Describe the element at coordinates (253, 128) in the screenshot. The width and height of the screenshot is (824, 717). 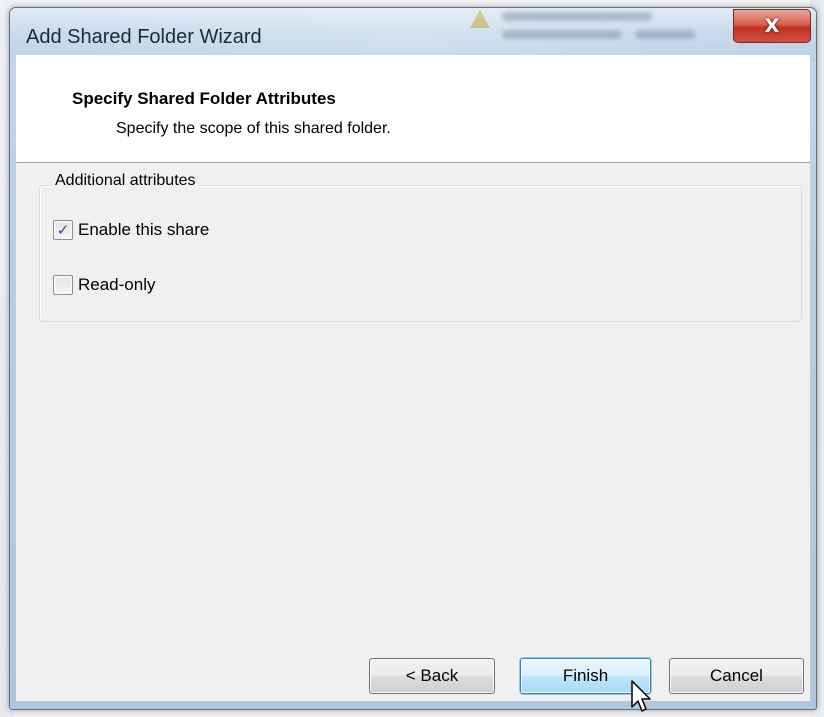
I see `page-subtitle: Specify the scope of this shared folder.` at that location.